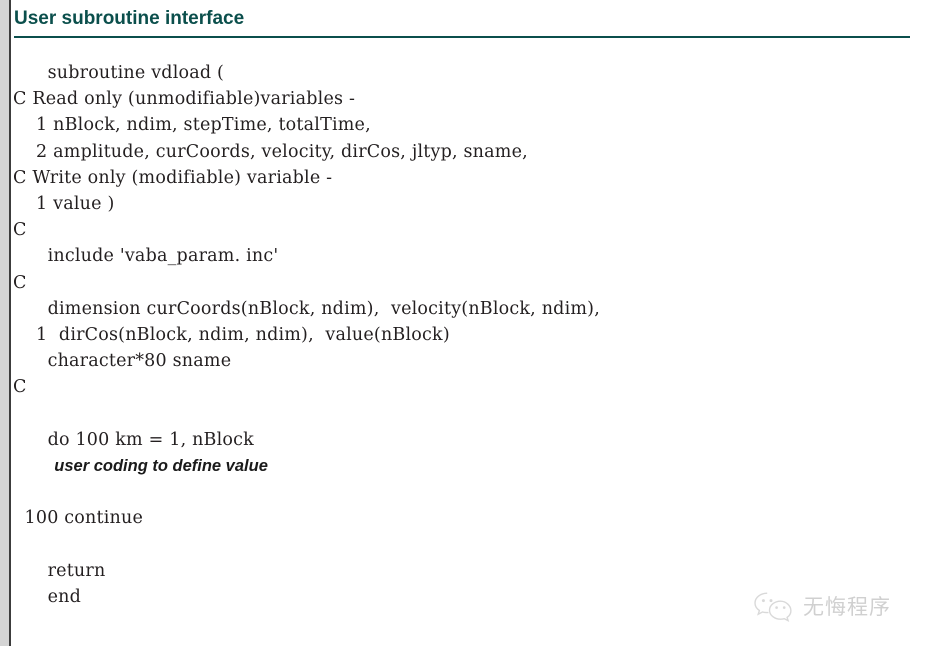 The height and width of the screenshot is (646, 926). What do you see at coordinates (129, 18) in the screenshot?
I see `page-title: User subroutine interface` at bounding box center [129, 18].